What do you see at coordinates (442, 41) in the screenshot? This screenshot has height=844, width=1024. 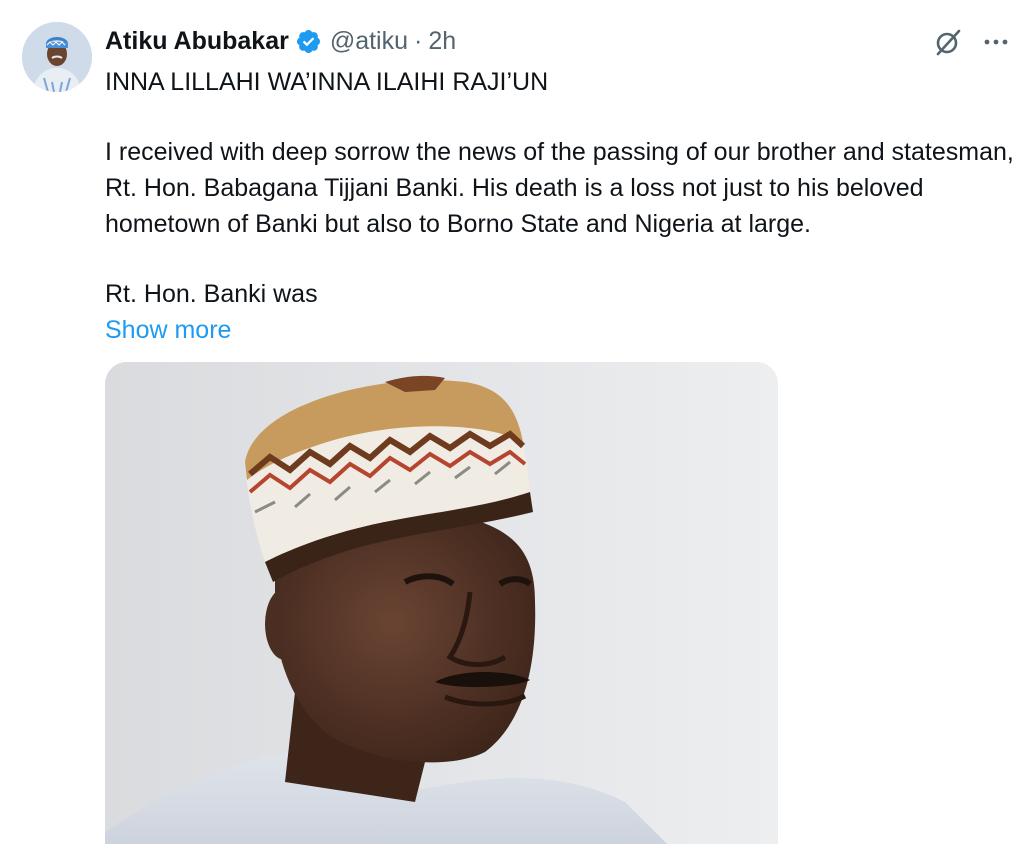 I see `tweet-timestamp: 2h` at bounding box center [442, 41].